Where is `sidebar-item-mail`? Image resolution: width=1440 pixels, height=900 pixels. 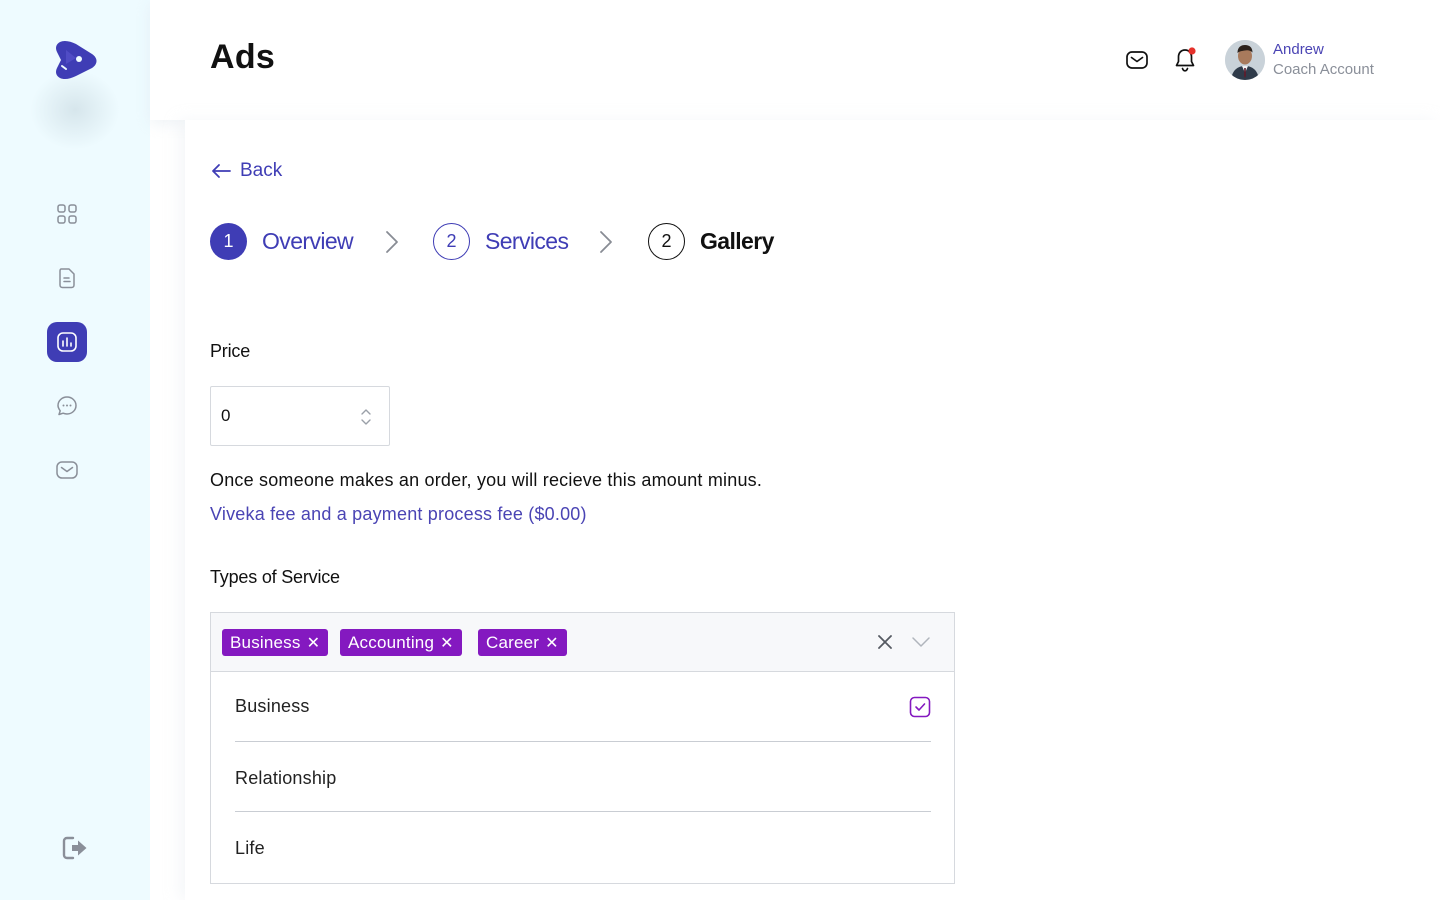
sidebar-item-mail is located at coordinates (67, 470).